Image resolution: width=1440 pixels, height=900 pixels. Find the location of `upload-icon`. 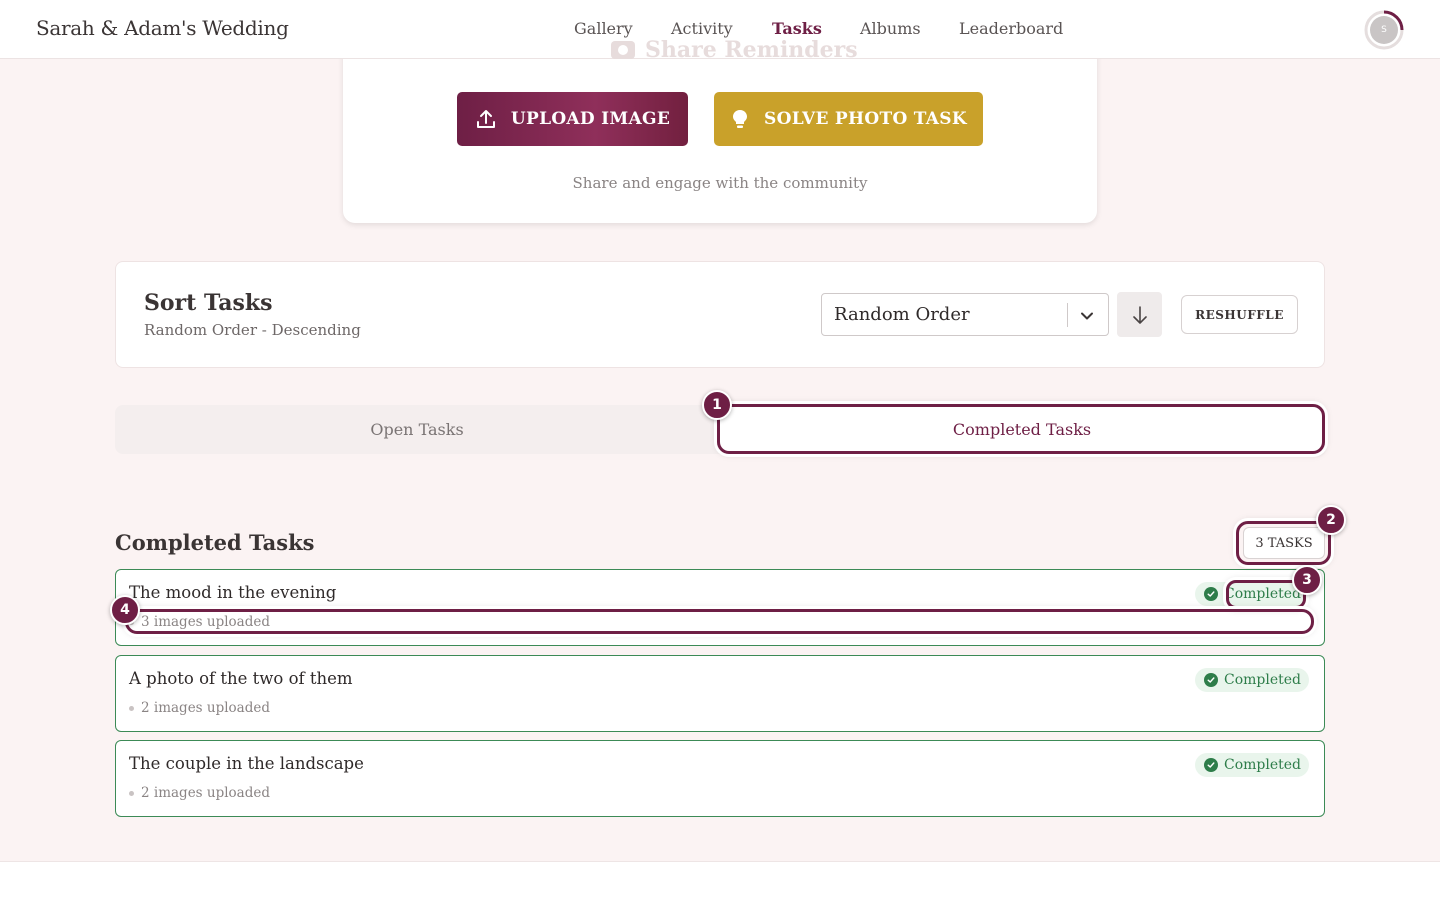

upload-icon is located at coordinates (485, 119).